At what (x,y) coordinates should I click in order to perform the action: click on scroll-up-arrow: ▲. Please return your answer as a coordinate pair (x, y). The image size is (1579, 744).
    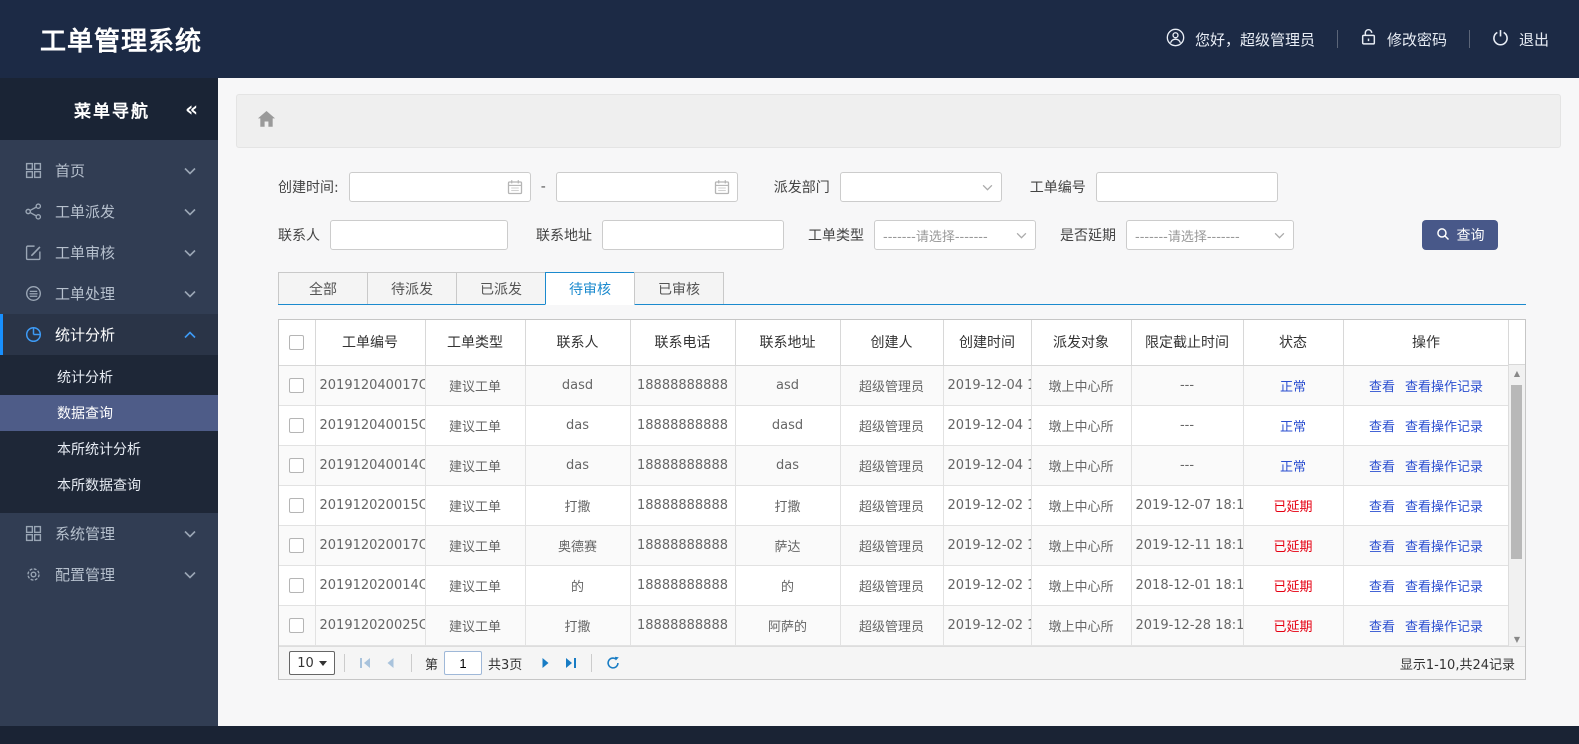
    Looking at the image, I should click on (1517, 373).